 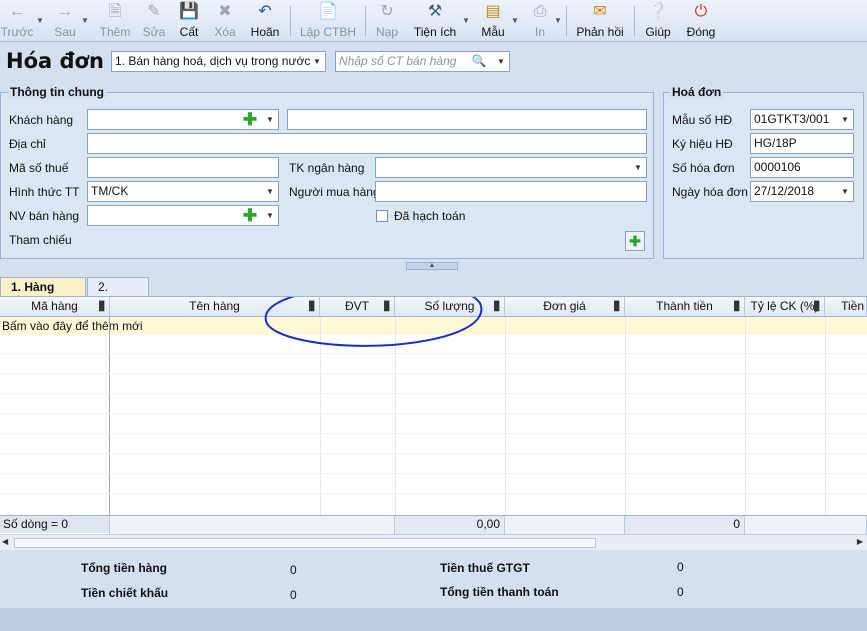 What do you see at coordinates (777, 167) in the screenshot?
I see `invoice-number-value: 0000106` at bounding box center [777, 167].